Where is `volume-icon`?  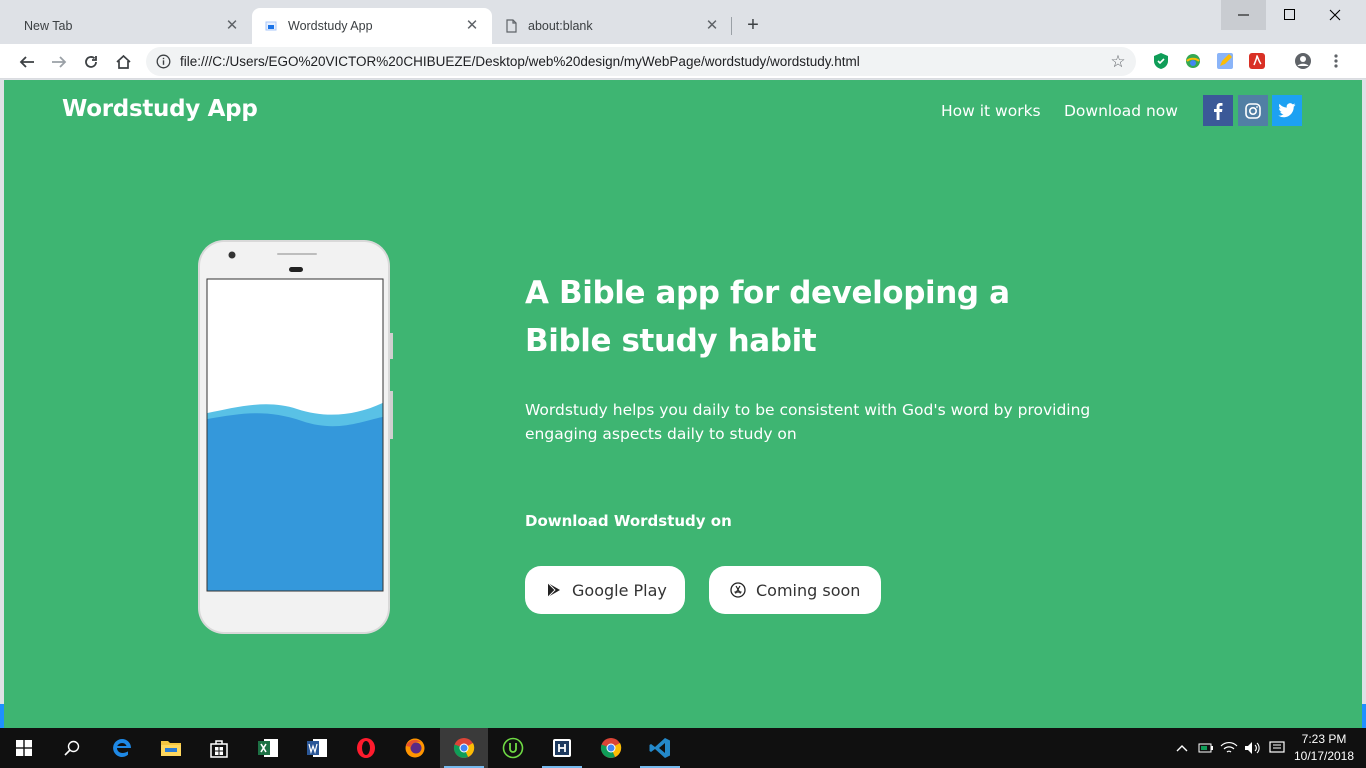
volume-icon is located at coordinates (1253, 748).